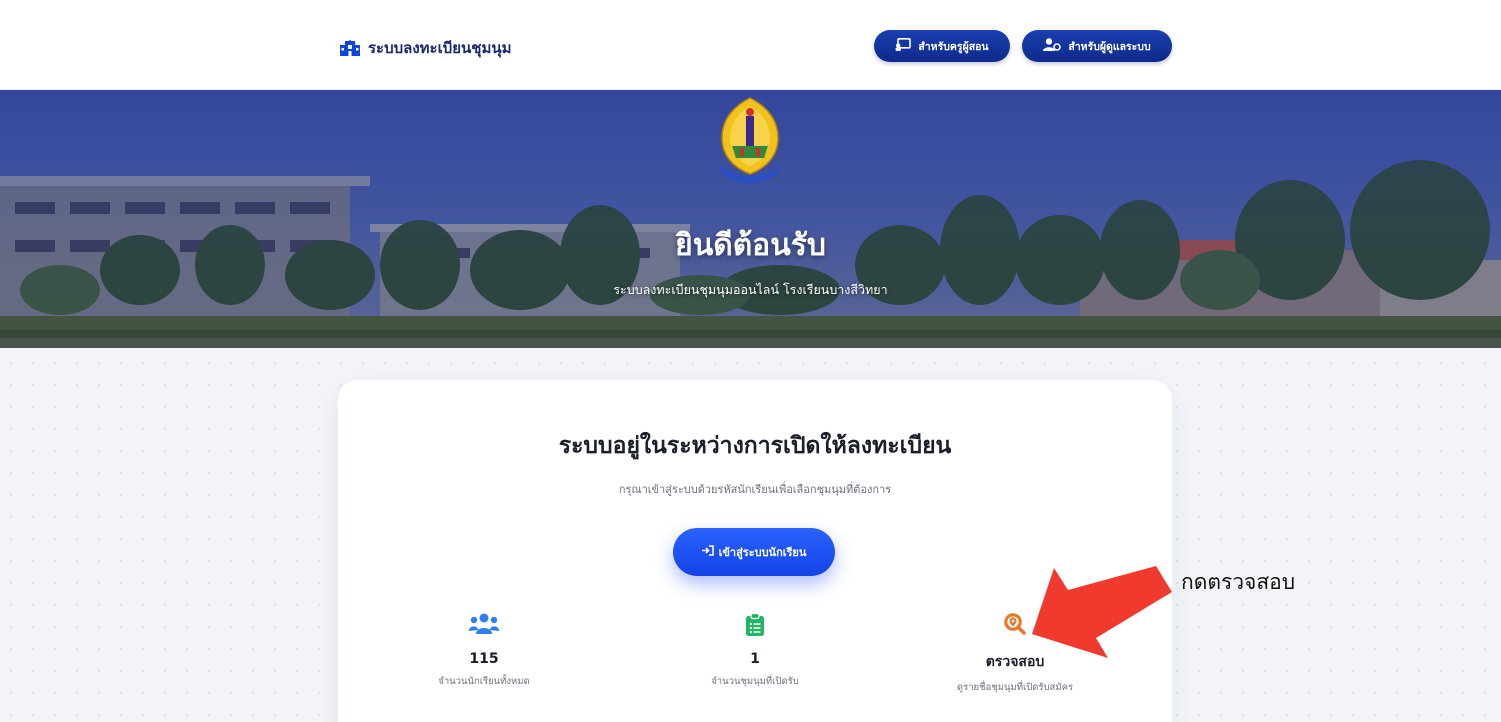 This screenshot has height=722, width=1501. Describe the element at coordinates (750, 140) in the screenshot. I see `school-logo-icon` at that location.